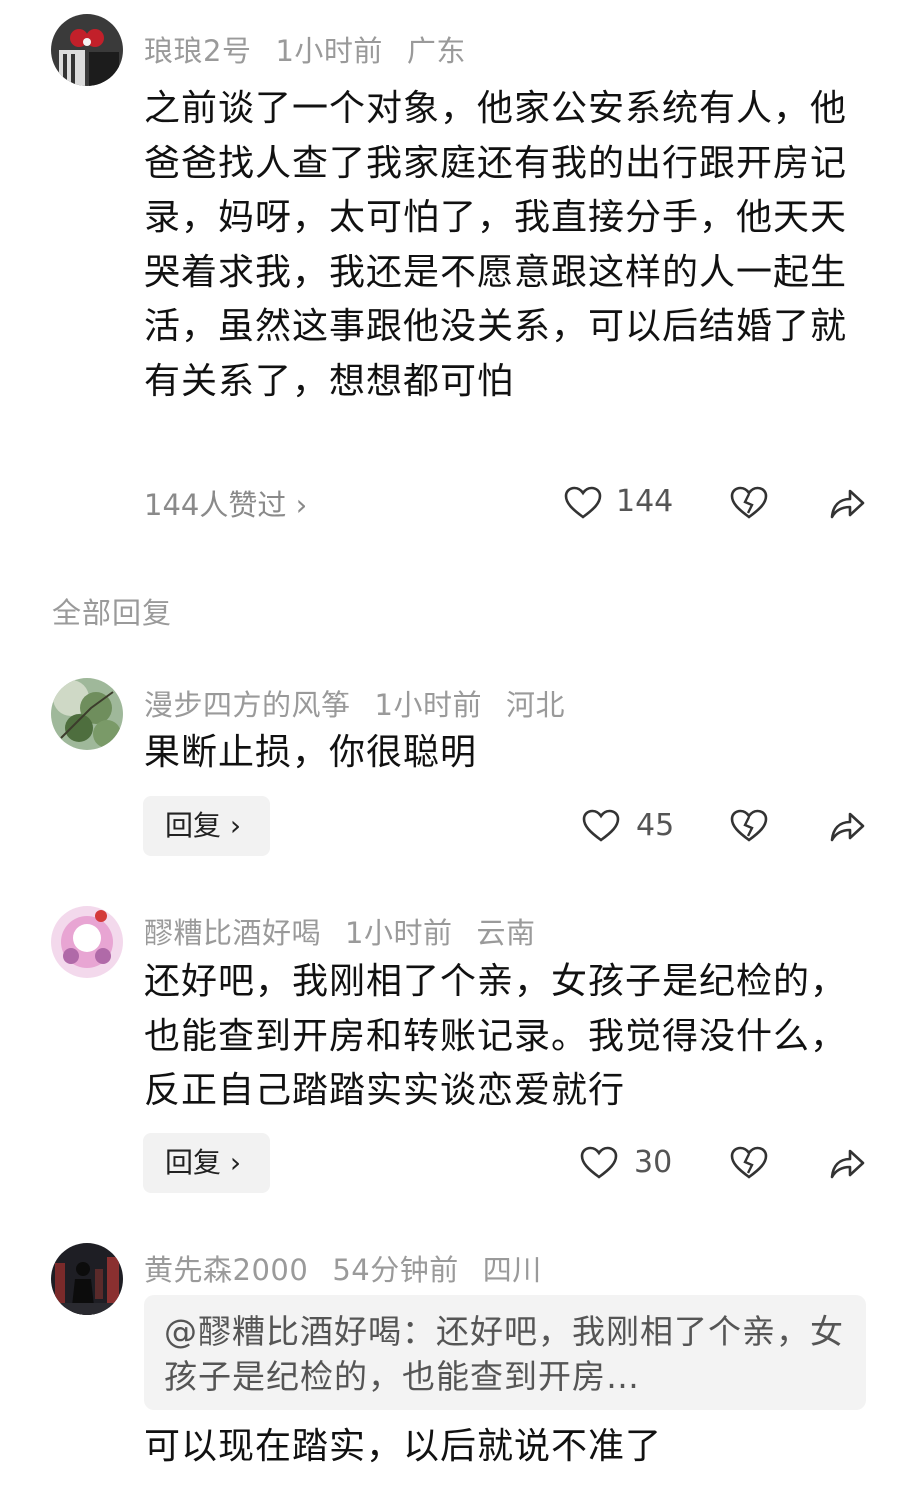 The image size is (918, 1493). I want to click on like-count: 45, so click(655, 825).